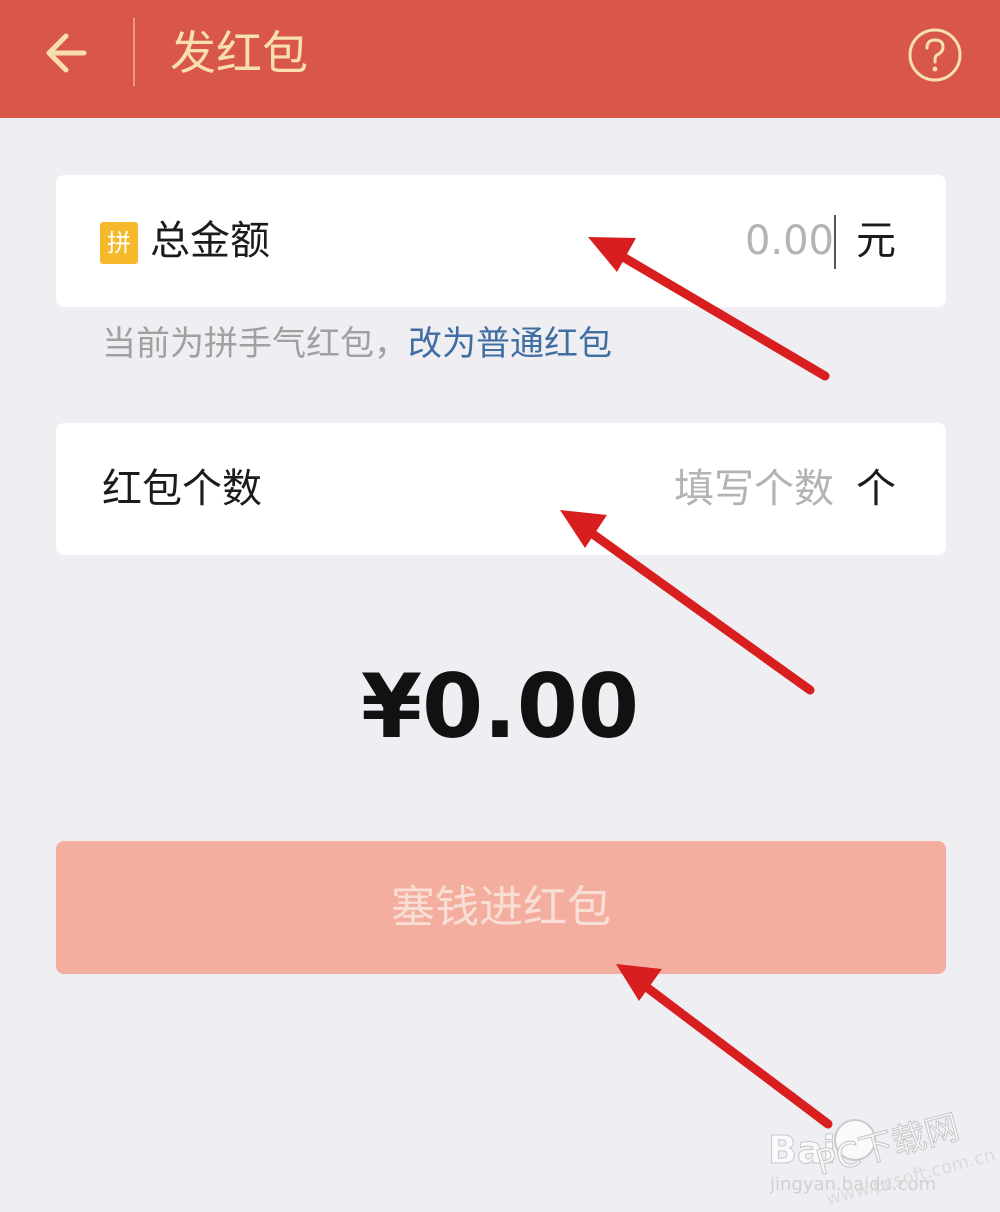 This screenshot has width=1000, height=1212. What do you see at coordinates (802, 1150) in the screenshot?
I see `svg-text: Bai` at bounding box center [802, 1150].